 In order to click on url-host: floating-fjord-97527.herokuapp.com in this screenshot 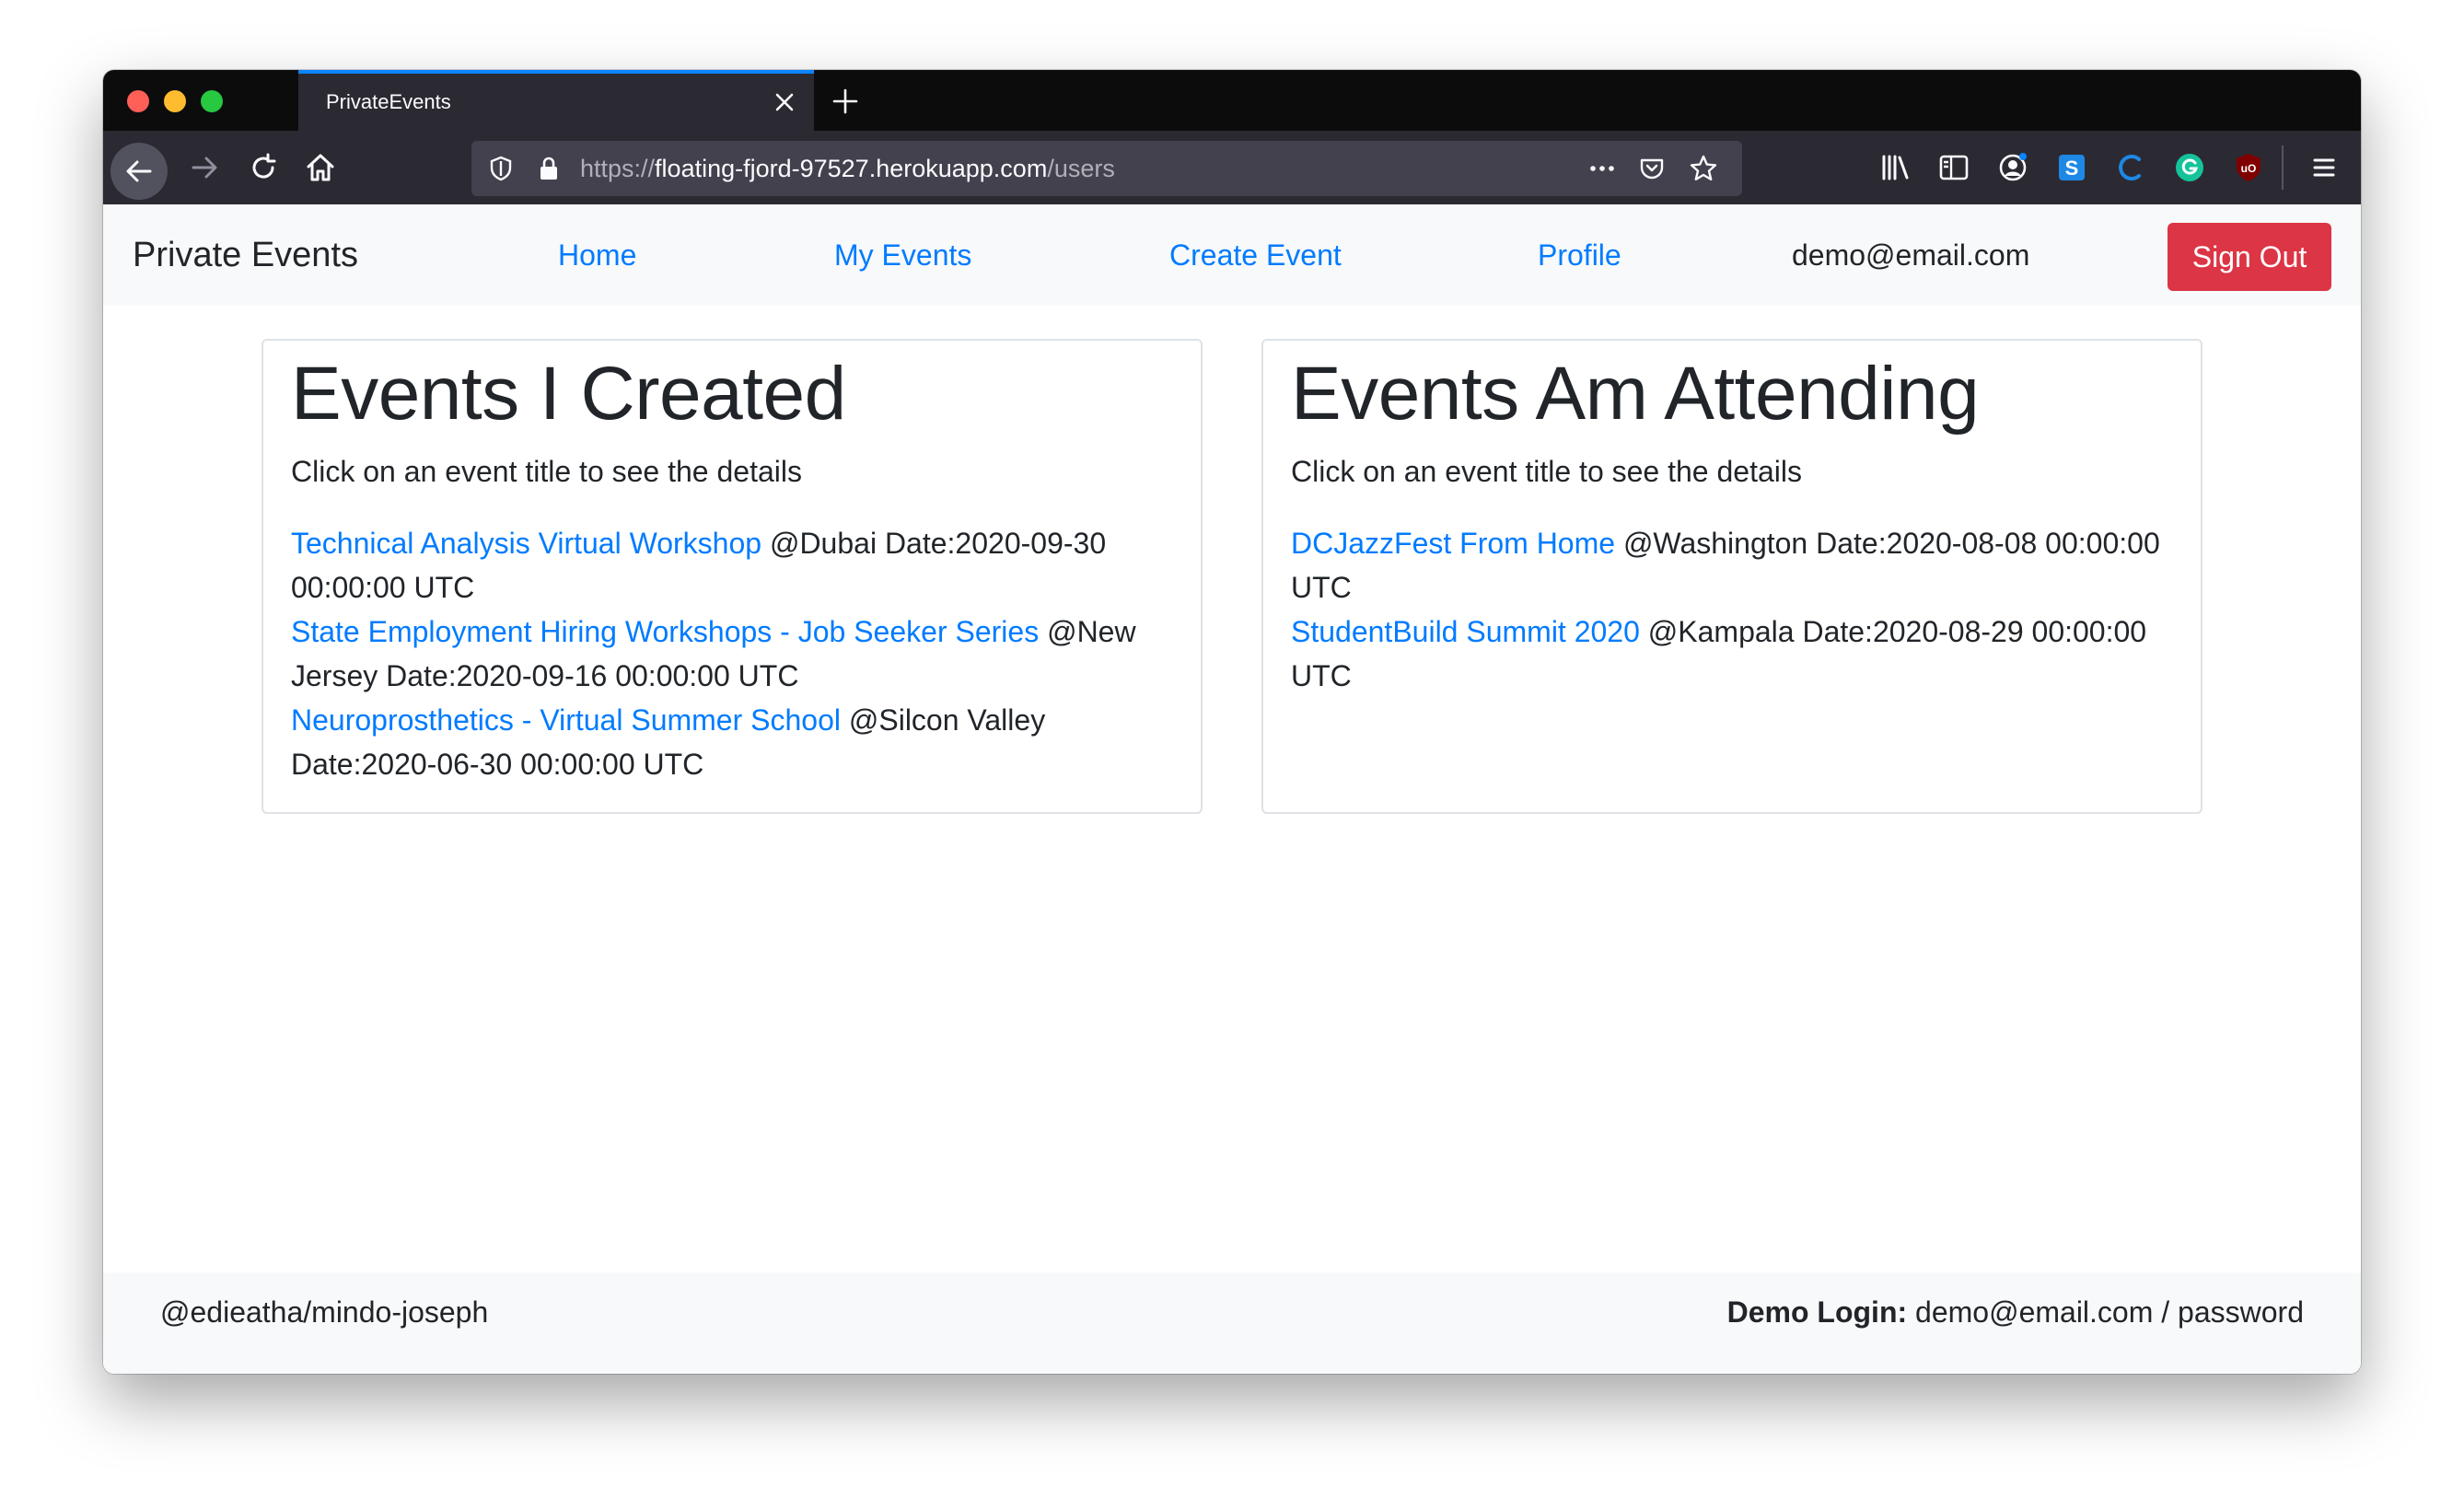, I will do `click(851, 168)`.